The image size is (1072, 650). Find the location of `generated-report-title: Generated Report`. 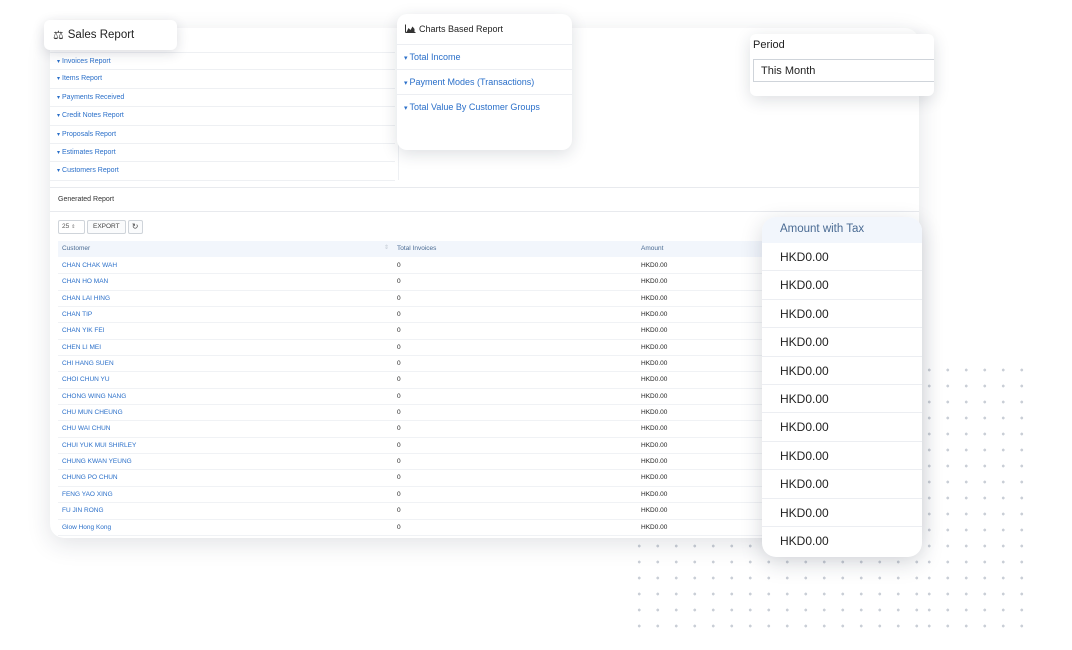

generated-report-title: Generated Report is located at coordinates (86, 199).